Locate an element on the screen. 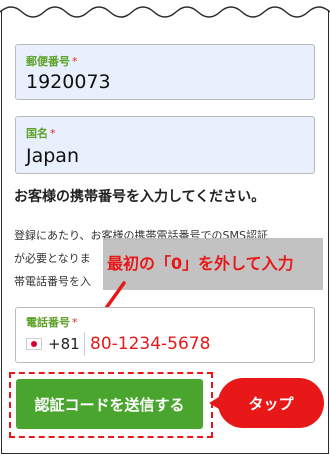  divider is located at coordinates (84, 344).